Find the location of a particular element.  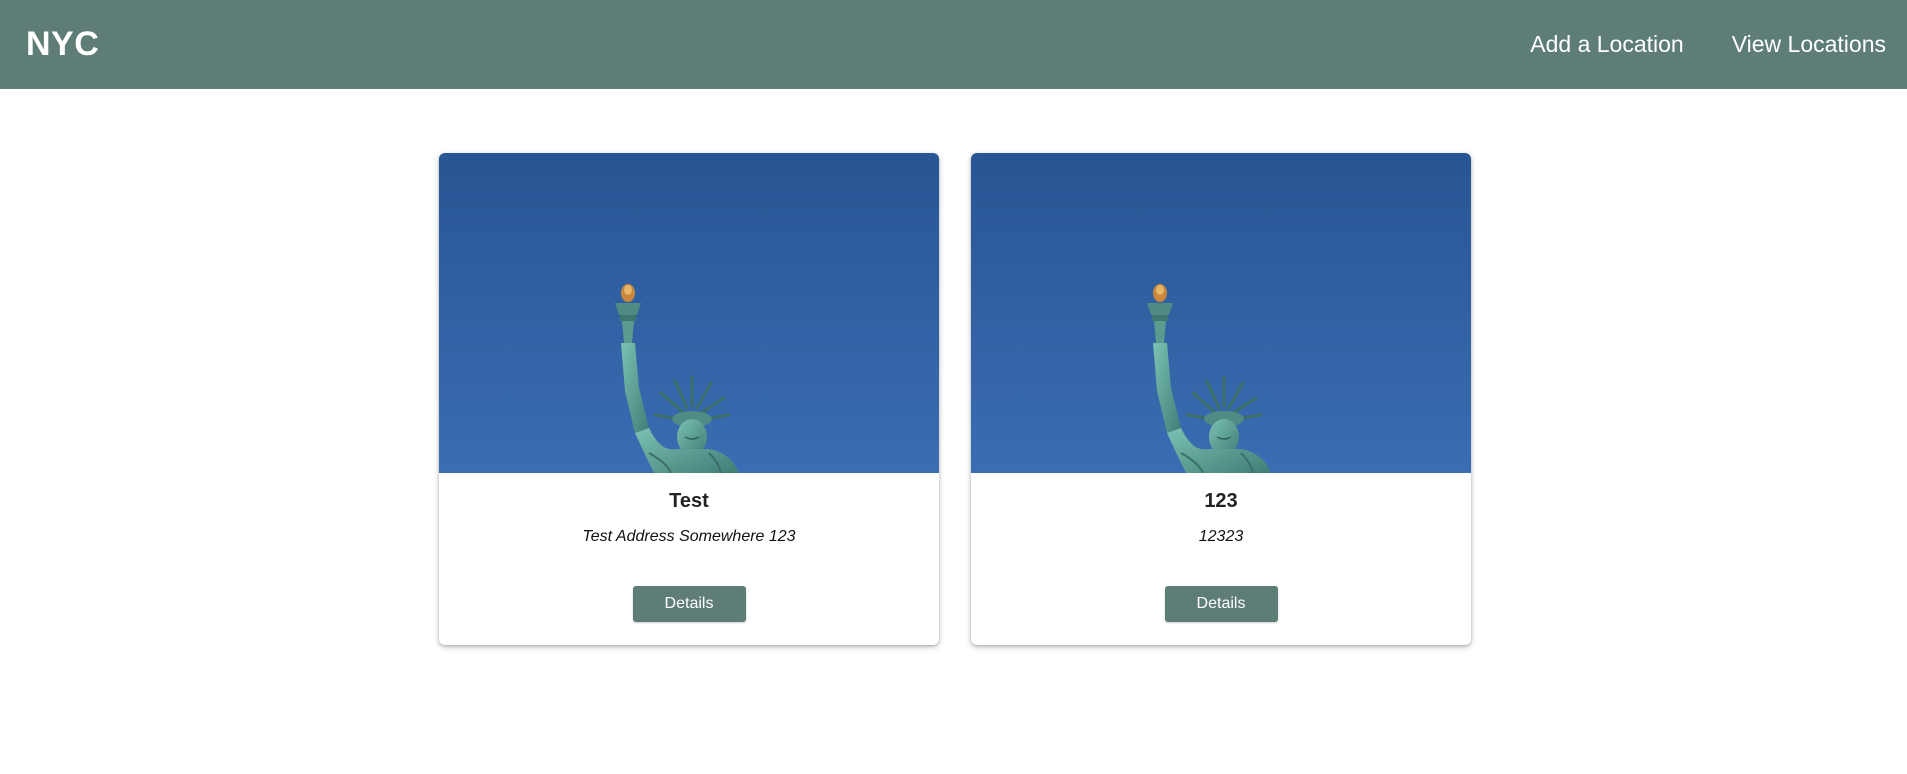

top-navbar: NYC Add a Location View Locations is located at coordinates (953, 44).